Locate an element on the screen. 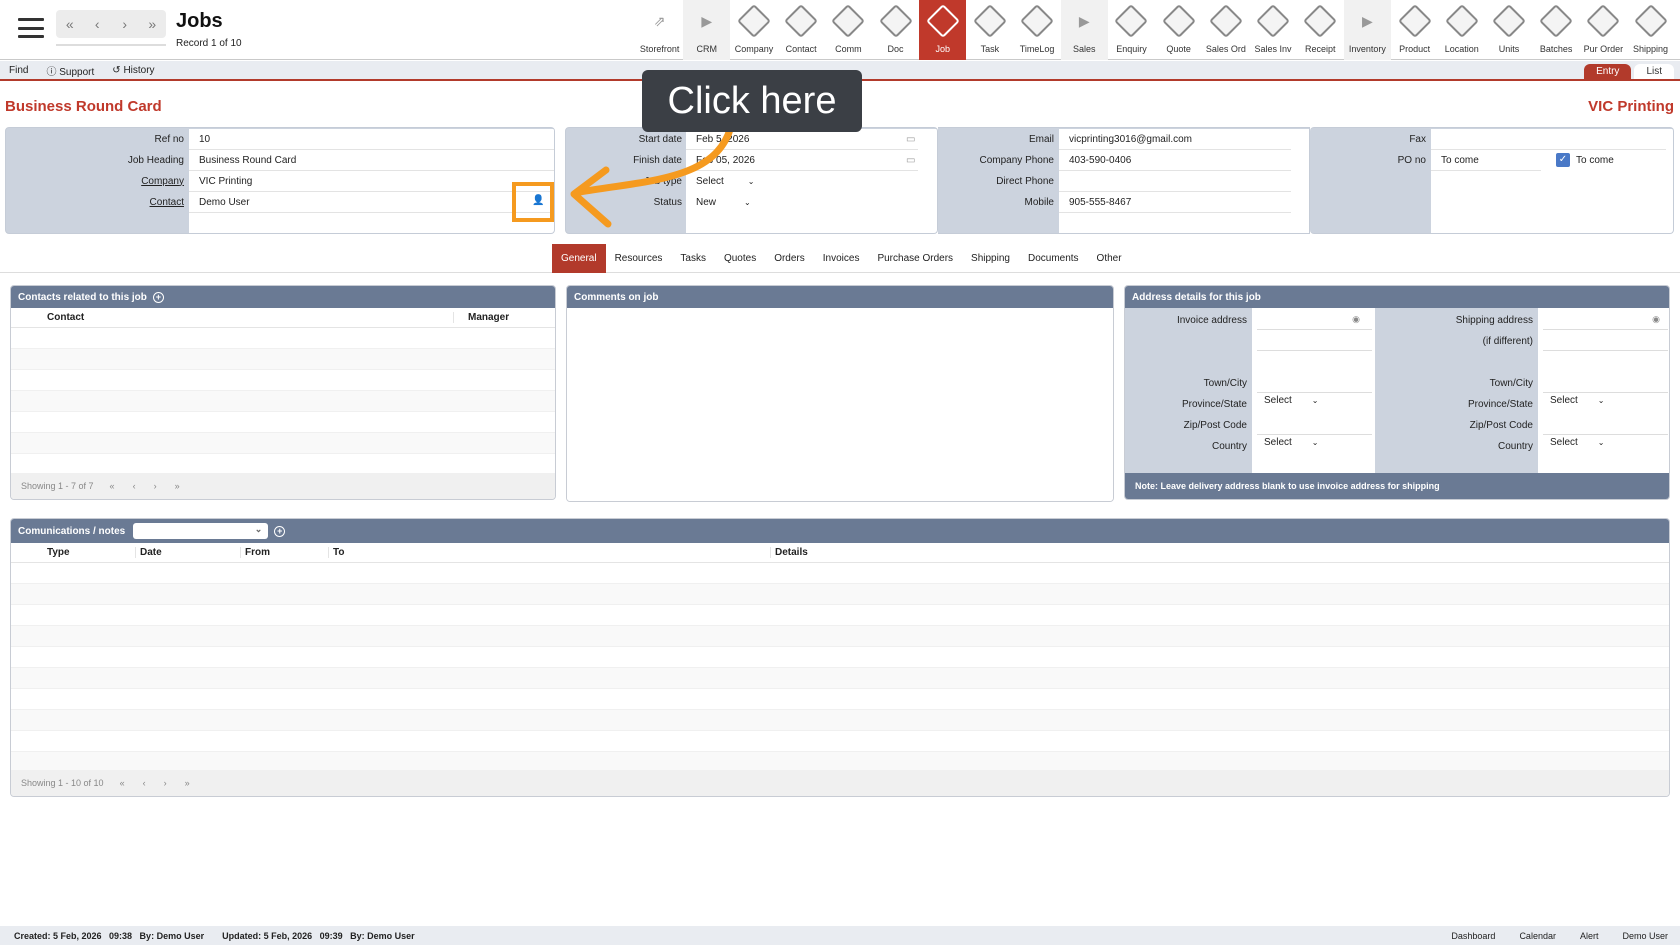 This screenshot has height=945, width=1680. module-shipping: Shipping is located at coordinates (1650, 30).